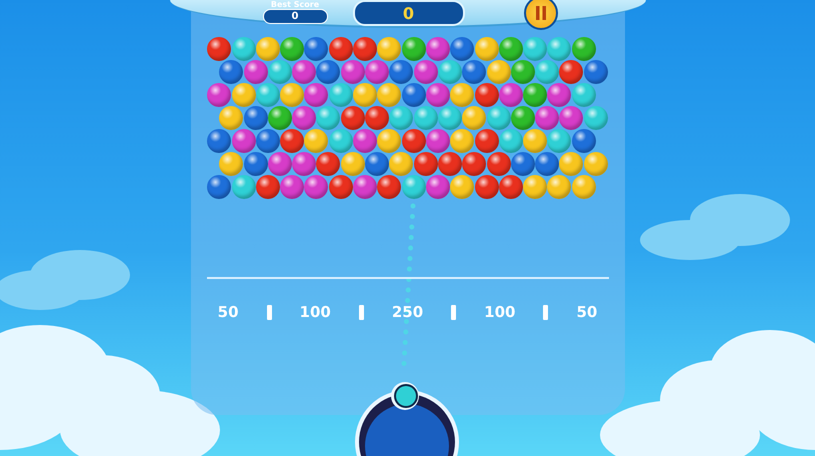  Describe the element at coordinates (408, 312) in the screenshot. I see `zone-points: 250` at that location.